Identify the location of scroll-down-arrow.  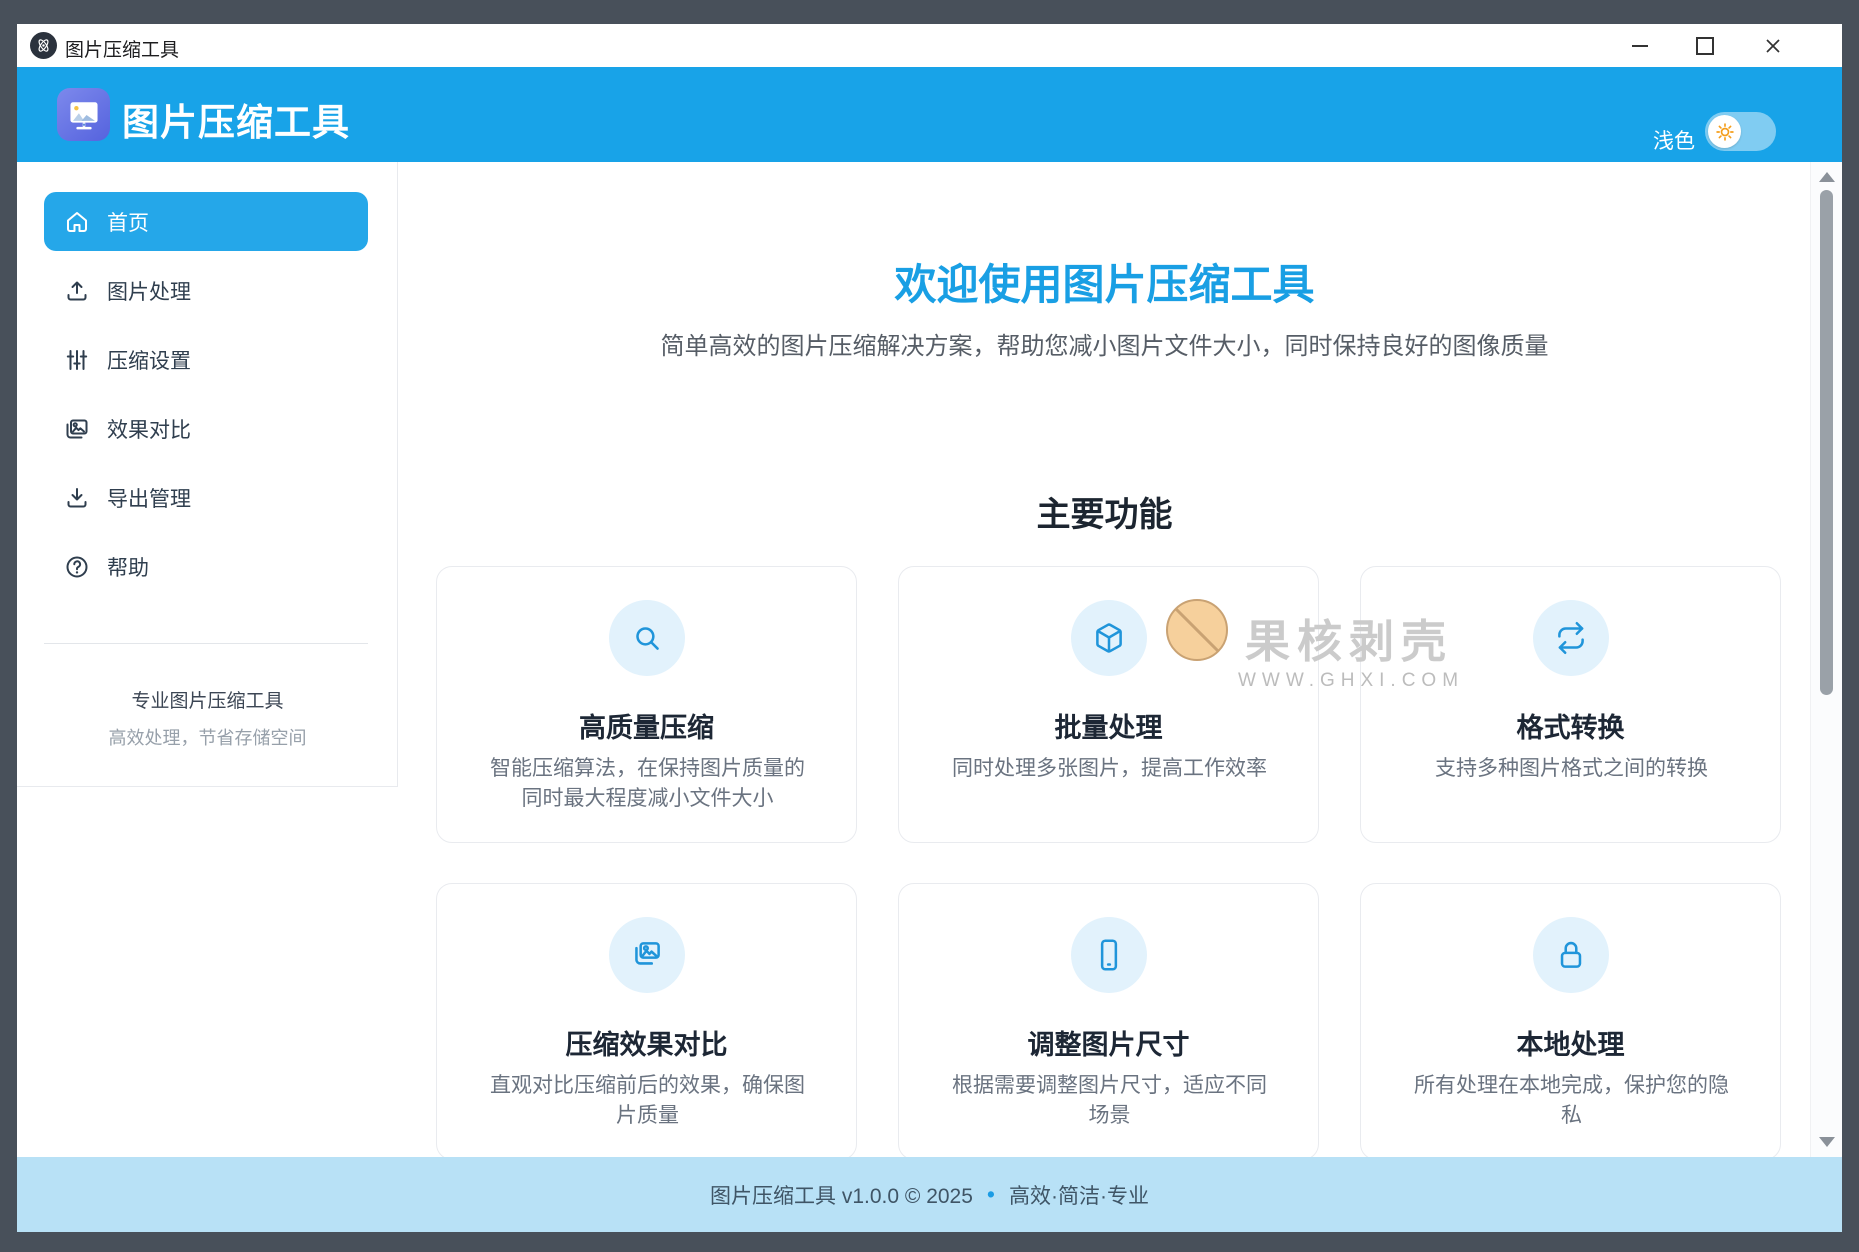
(1827, 1142).